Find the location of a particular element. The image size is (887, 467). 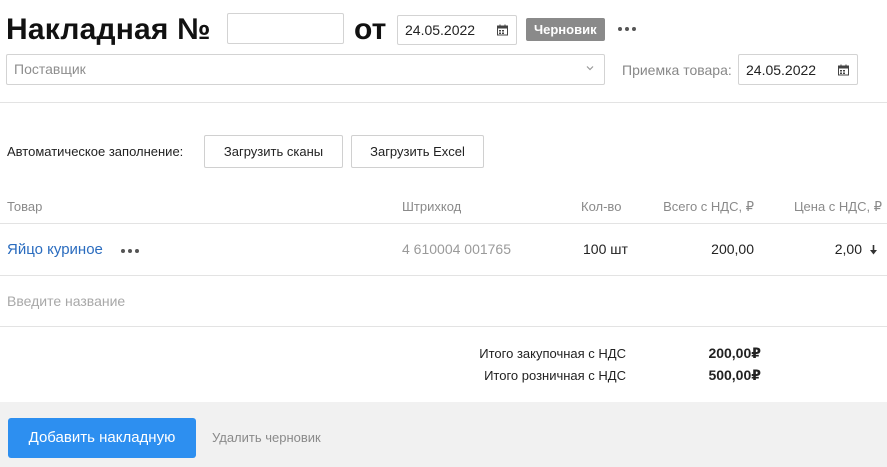

arrow-down-icon is located at coordinates (873, 249).